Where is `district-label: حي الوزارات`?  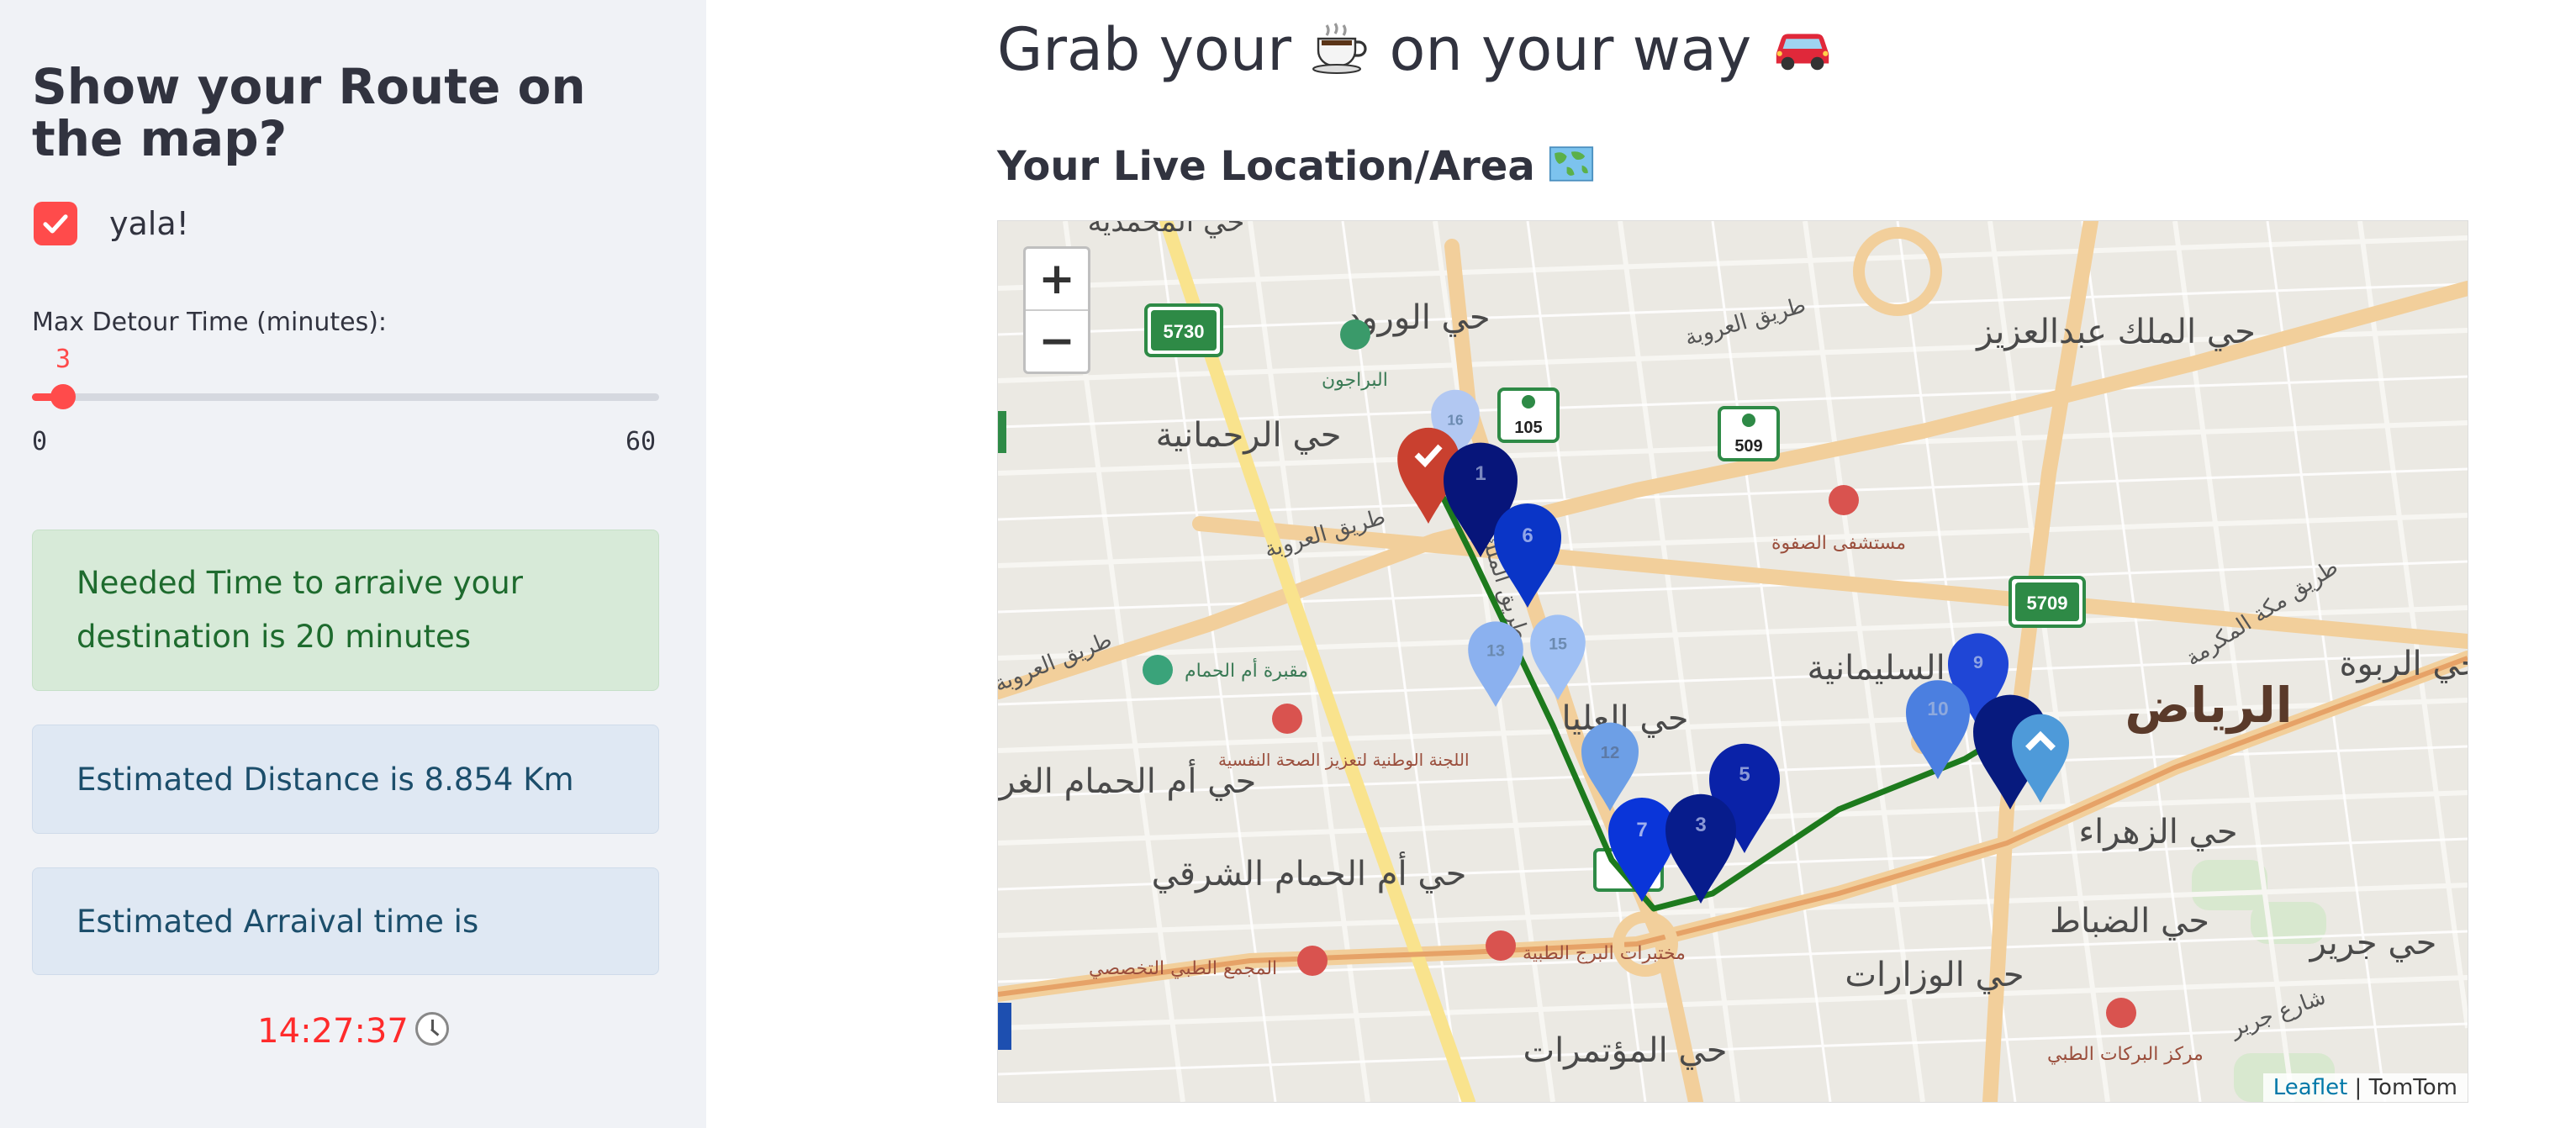
district-label: حي الوزارات is located at coordinates (1935, 975).